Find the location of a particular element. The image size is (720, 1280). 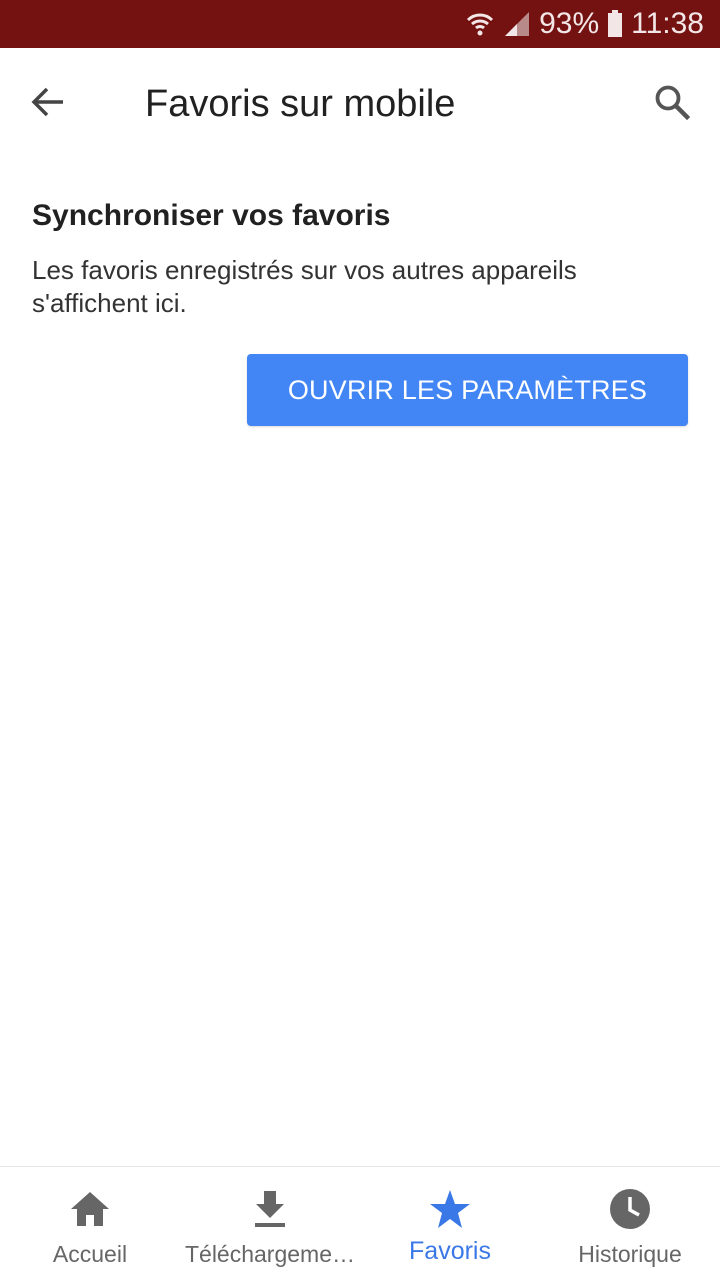

status-bar: 93% 11:38 is located at coordinates (360, 24).